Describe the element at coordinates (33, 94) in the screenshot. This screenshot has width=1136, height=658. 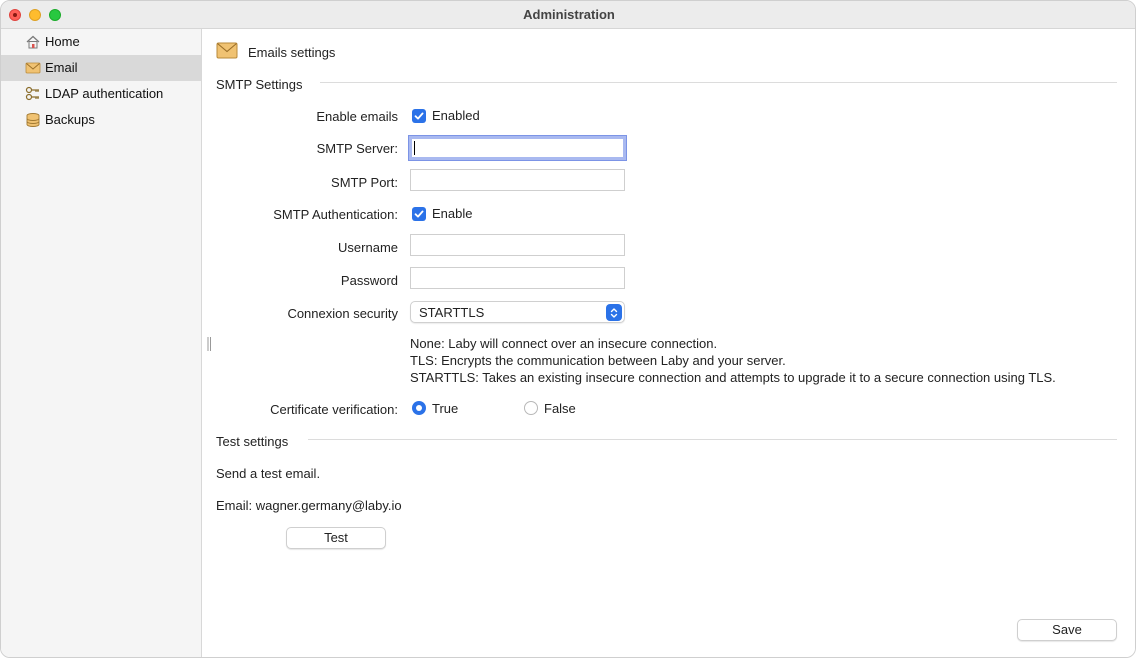
I see `ldap-keys-icon` at that location.